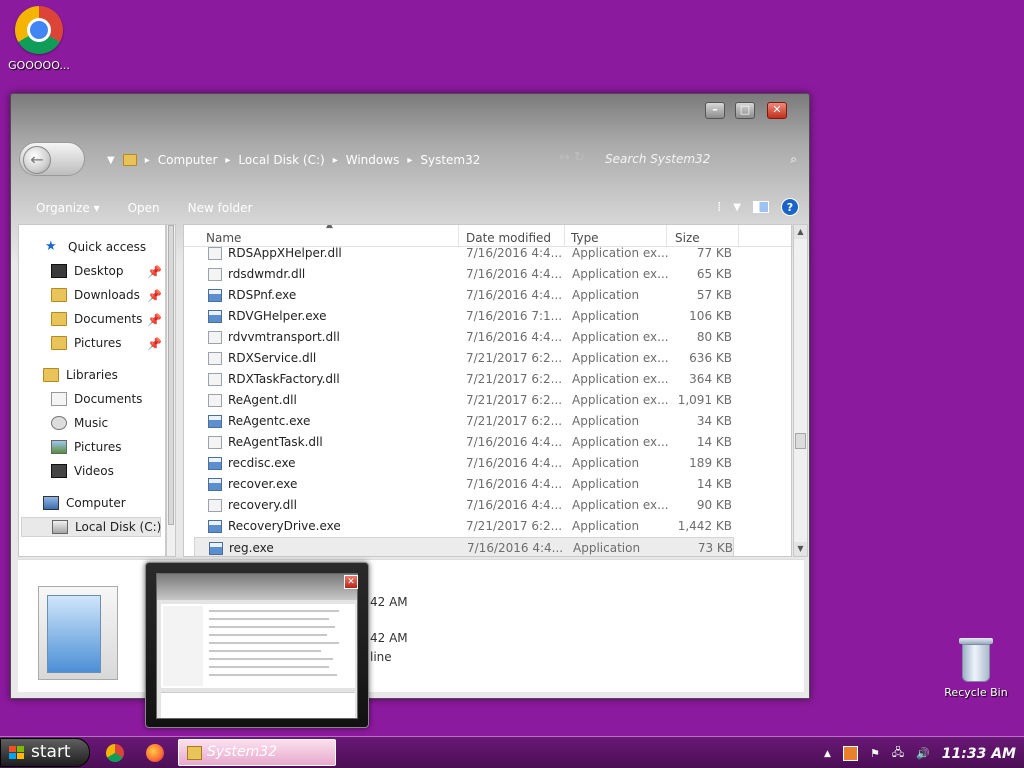 This screenshot has height=768, width=1024. Describe the element at coordinates (79, 423) in the screenshot. I see `nav-lib-music: Music` at that location.